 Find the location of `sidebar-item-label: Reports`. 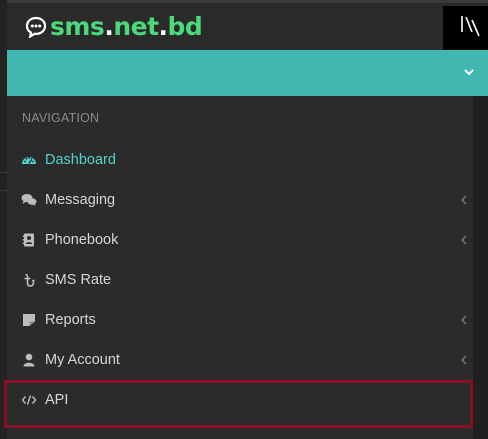

sidebar-item-label: Reports is located at coordinates (70, 320).